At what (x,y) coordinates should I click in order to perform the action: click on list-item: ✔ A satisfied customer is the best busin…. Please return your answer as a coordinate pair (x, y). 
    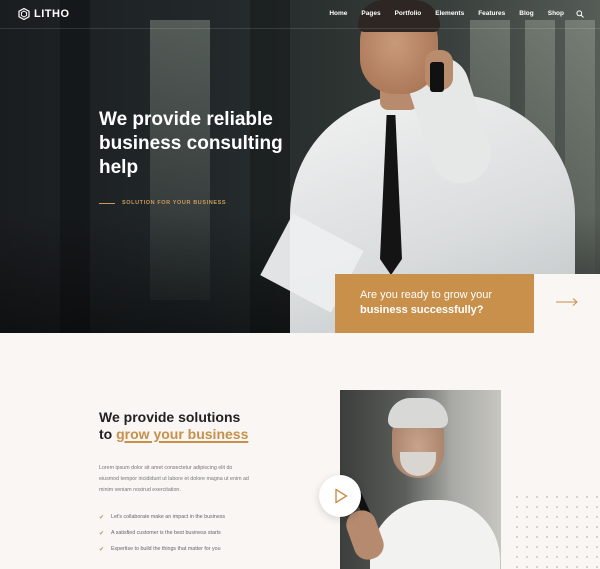
    Looking at the image, I should click on (162, 533).